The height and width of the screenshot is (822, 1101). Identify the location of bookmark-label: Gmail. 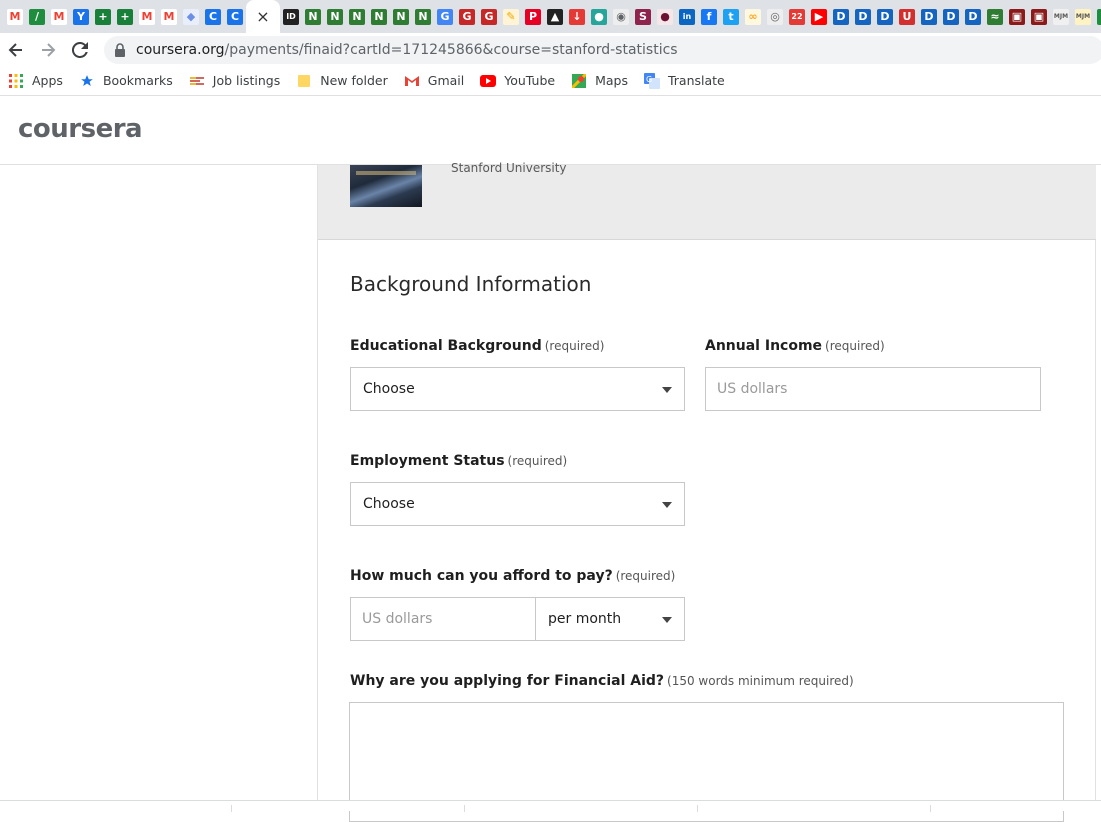
(446, 80).